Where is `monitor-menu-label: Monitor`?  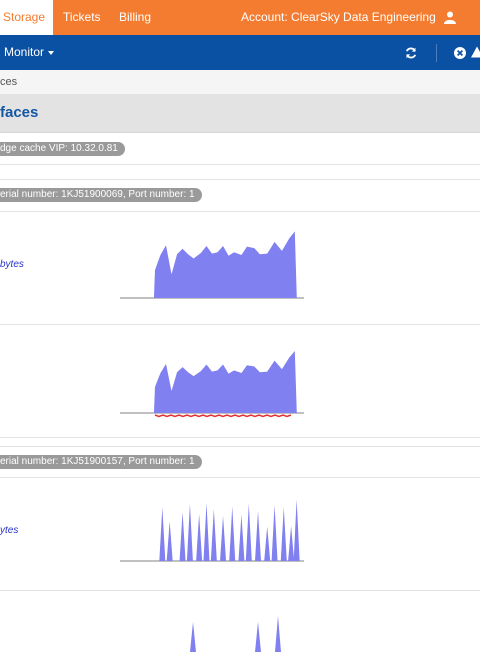 monitor-menu-label: Monitor is located at coordinates (24, 52).